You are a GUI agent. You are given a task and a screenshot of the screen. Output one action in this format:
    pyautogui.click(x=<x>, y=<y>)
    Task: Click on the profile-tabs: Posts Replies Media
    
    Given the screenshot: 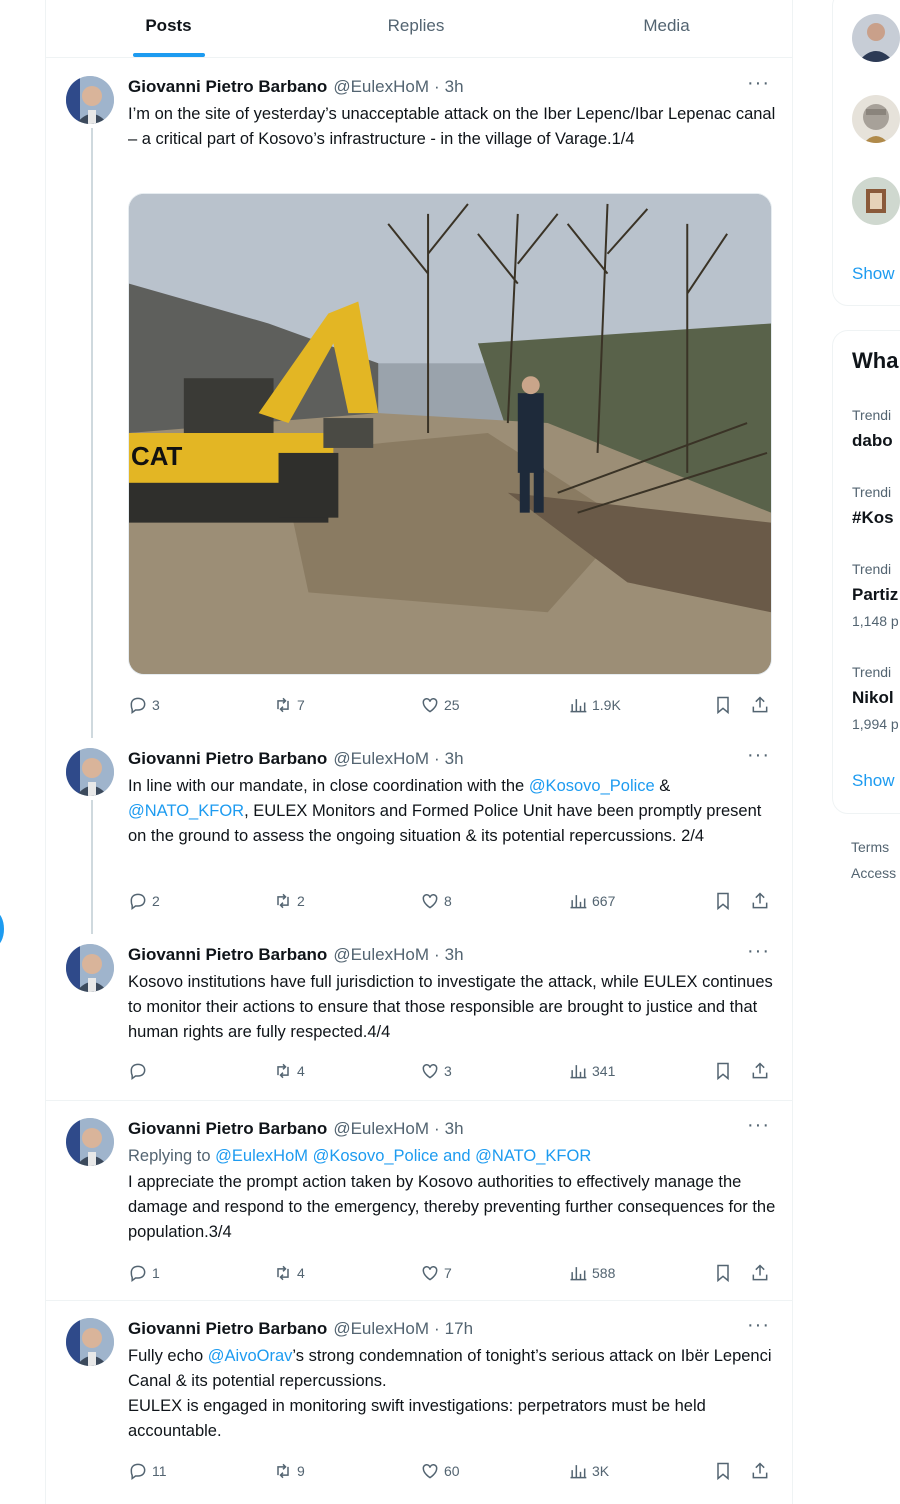 What is the action you would take?
    pyautogui.click(x=419, y=29)
    